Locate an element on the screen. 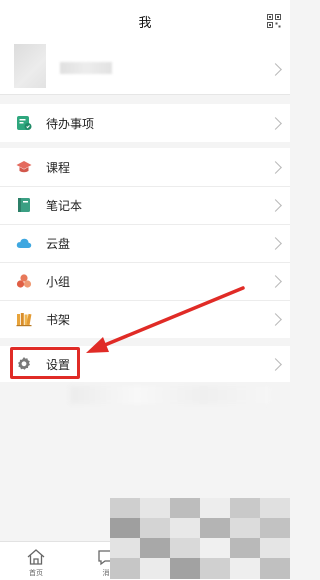 This screenshot has width=320, height=580. tab-label-home: 首页 is located at coordinates (36, 573).